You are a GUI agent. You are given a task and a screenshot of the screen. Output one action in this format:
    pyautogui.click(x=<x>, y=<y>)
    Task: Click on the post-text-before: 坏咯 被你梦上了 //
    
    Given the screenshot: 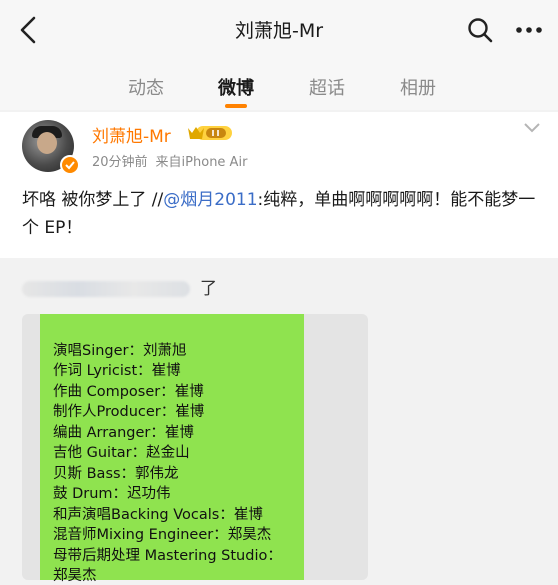 What is the action you would take?
    pyautogui.click(x=93, y=200)
    